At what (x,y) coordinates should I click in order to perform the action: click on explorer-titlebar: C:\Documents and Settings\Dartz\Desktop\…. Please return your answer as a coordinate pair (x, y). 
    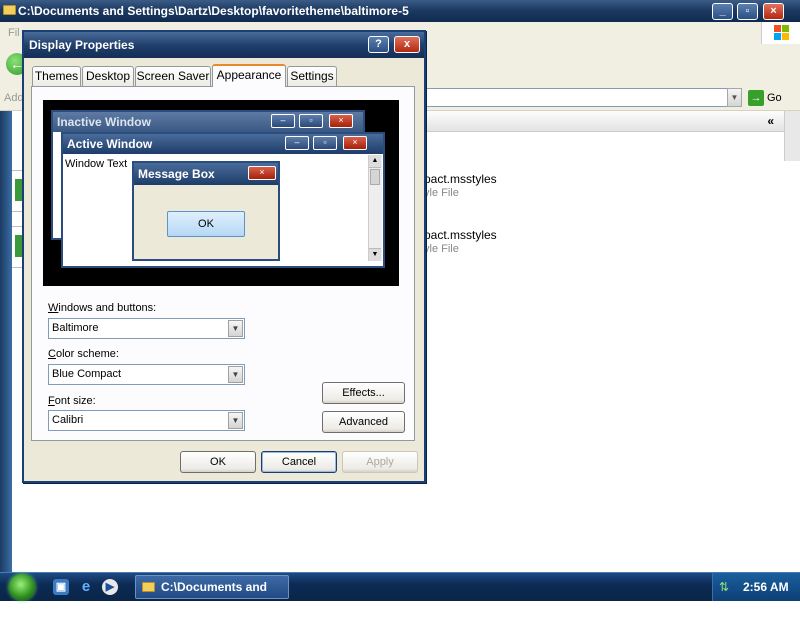
    Looking at the image, I should click on (400, 11).